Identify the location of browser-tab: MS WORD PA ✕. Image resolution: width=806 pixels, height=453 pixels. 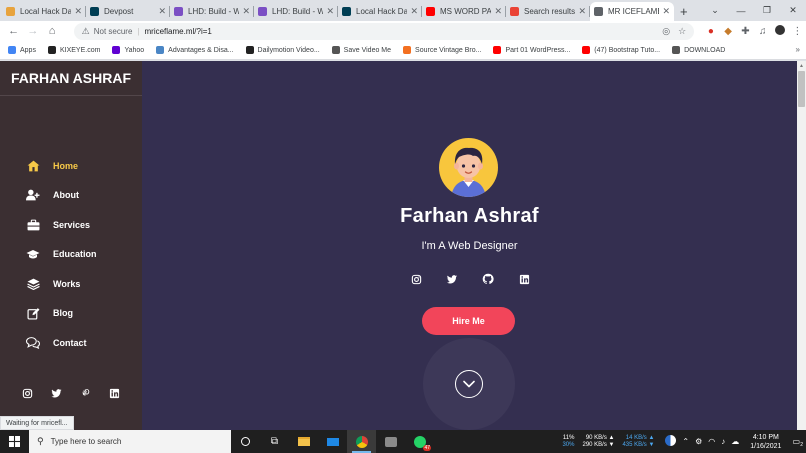
(464, 11).